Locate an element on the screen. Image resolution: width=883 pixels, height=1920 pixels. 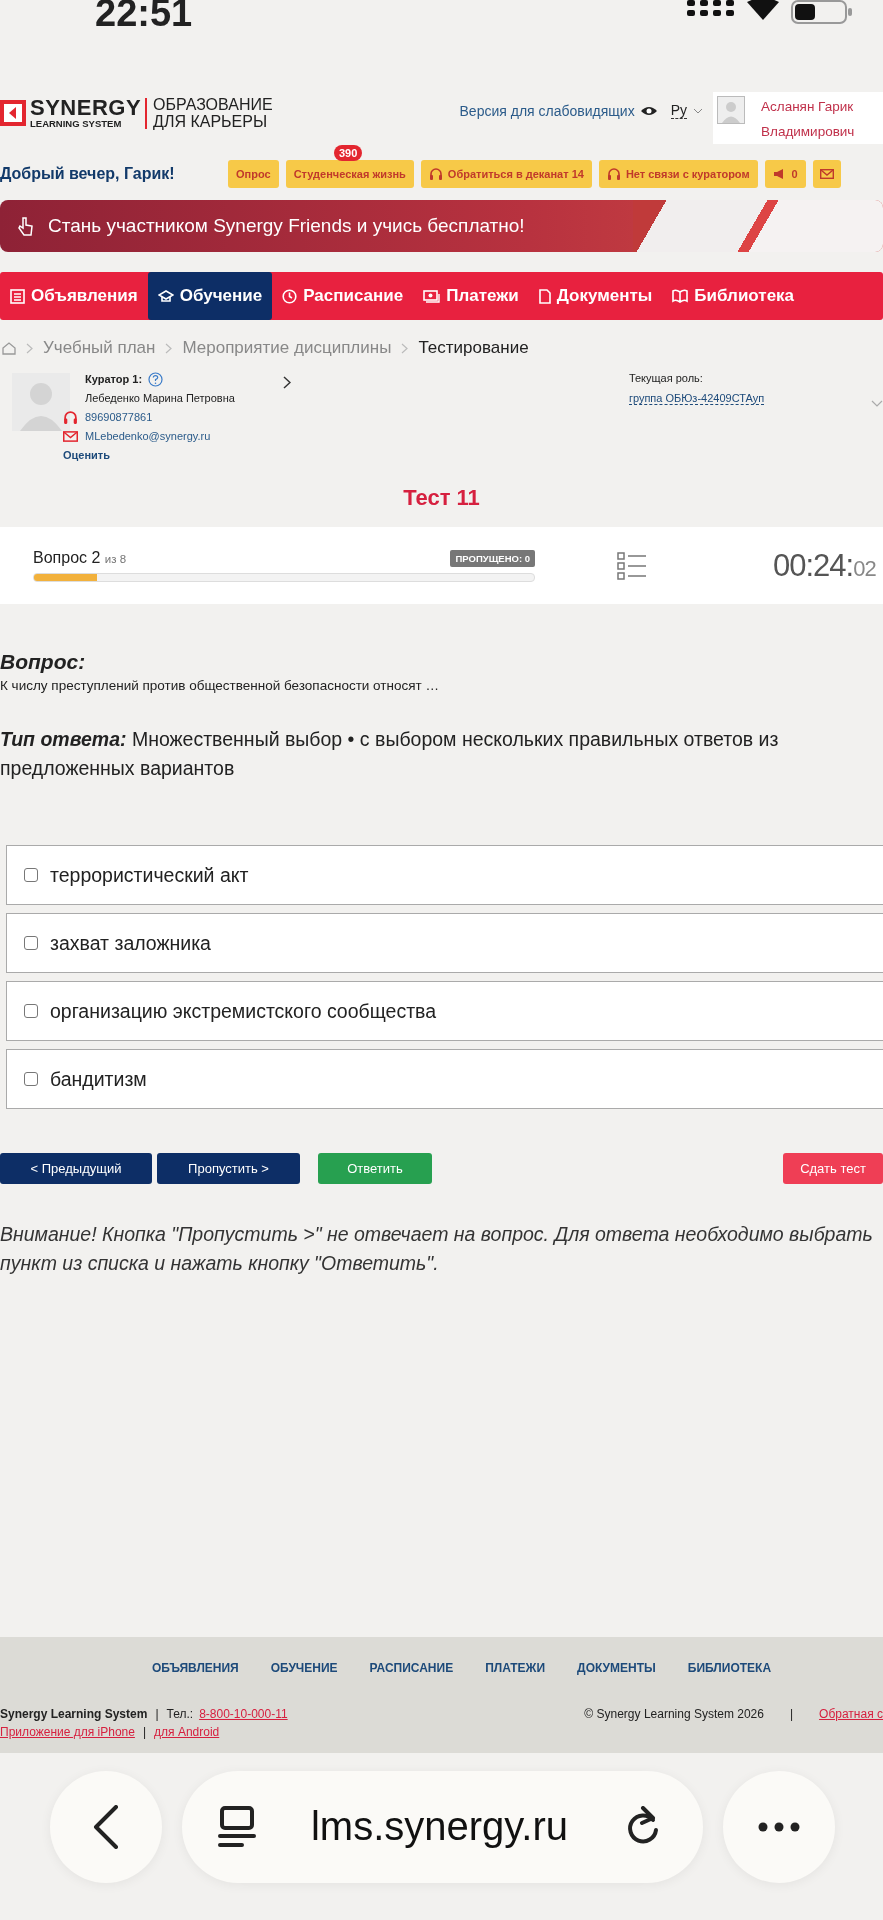
answer-type-text: Тип ответа: Множественный выбор • с выбором нескольких правильных ответов из предложенных вариантов is located at coordinates (390, 754).